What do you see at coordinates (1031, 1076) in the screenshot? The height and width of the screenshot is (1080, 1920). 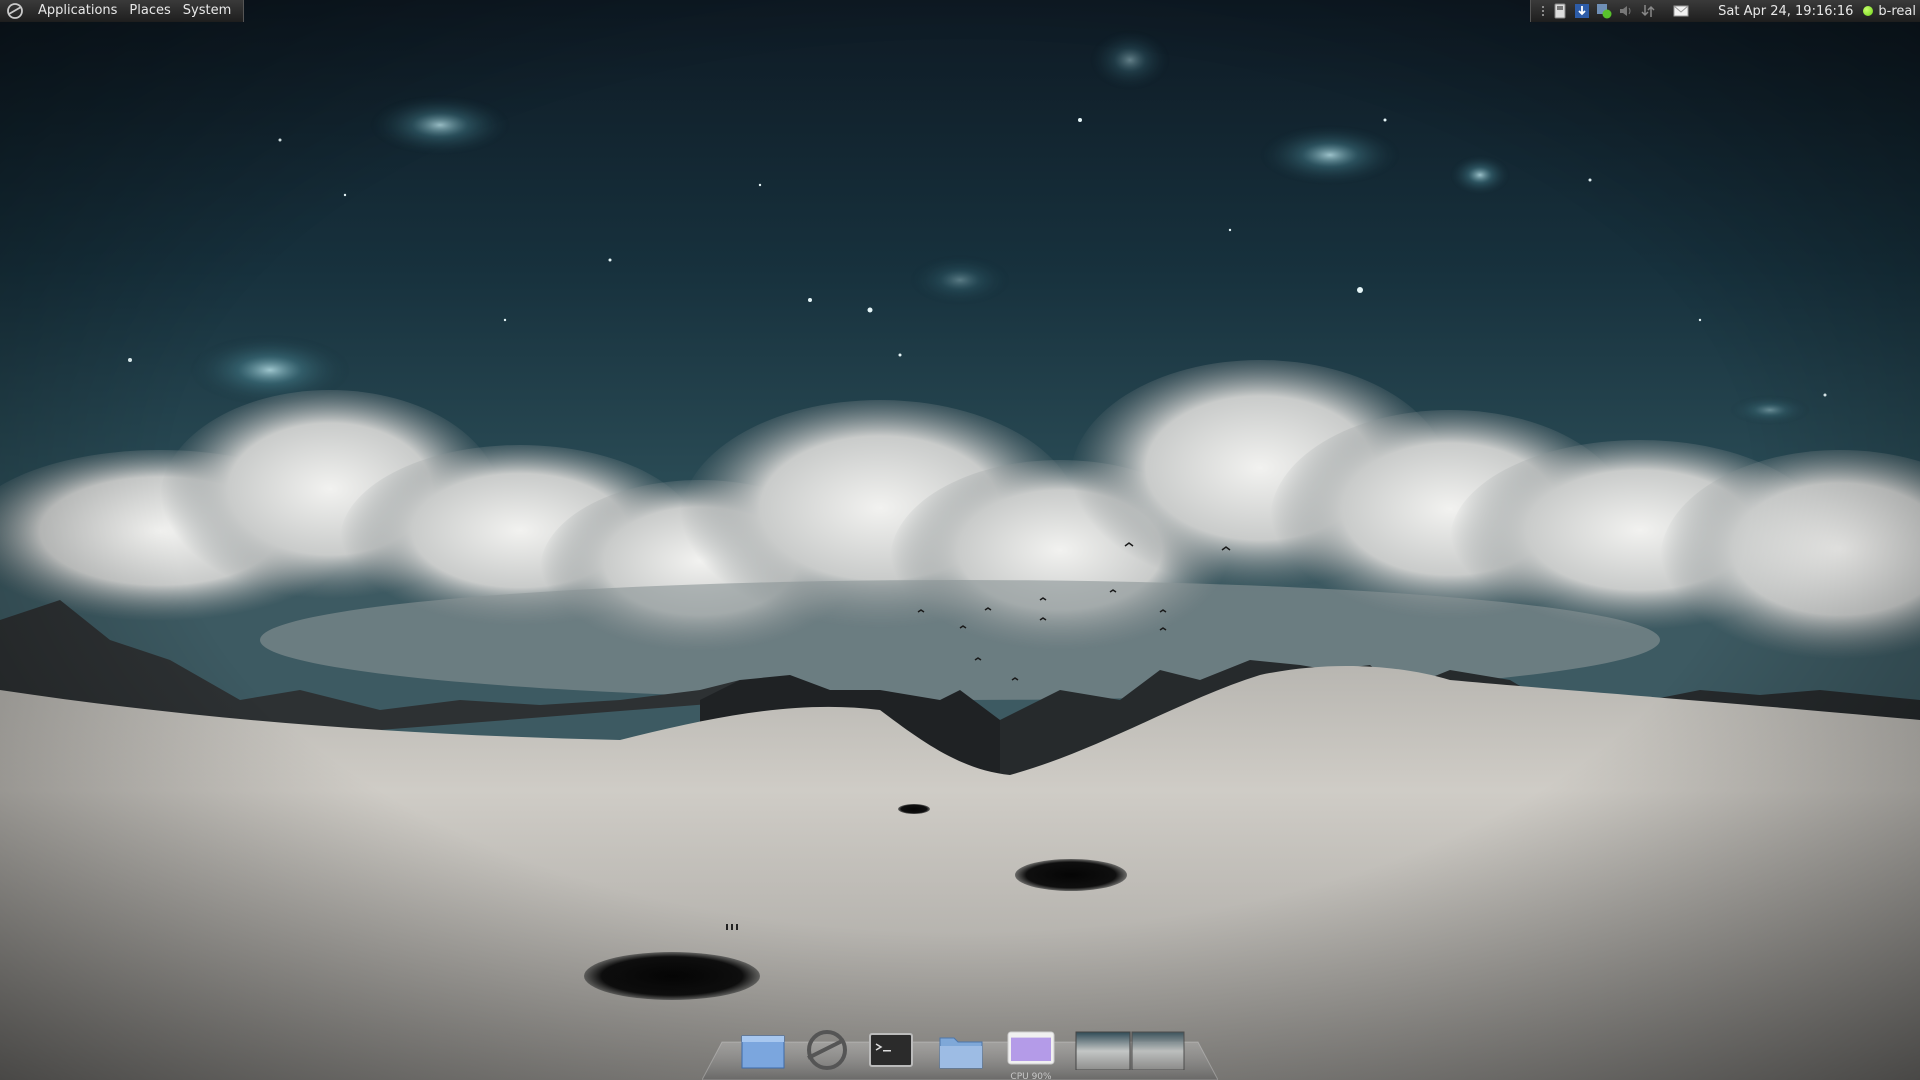 I see `cpu-usage-label: CPU 90%` at bounding box center [1031, 1076].